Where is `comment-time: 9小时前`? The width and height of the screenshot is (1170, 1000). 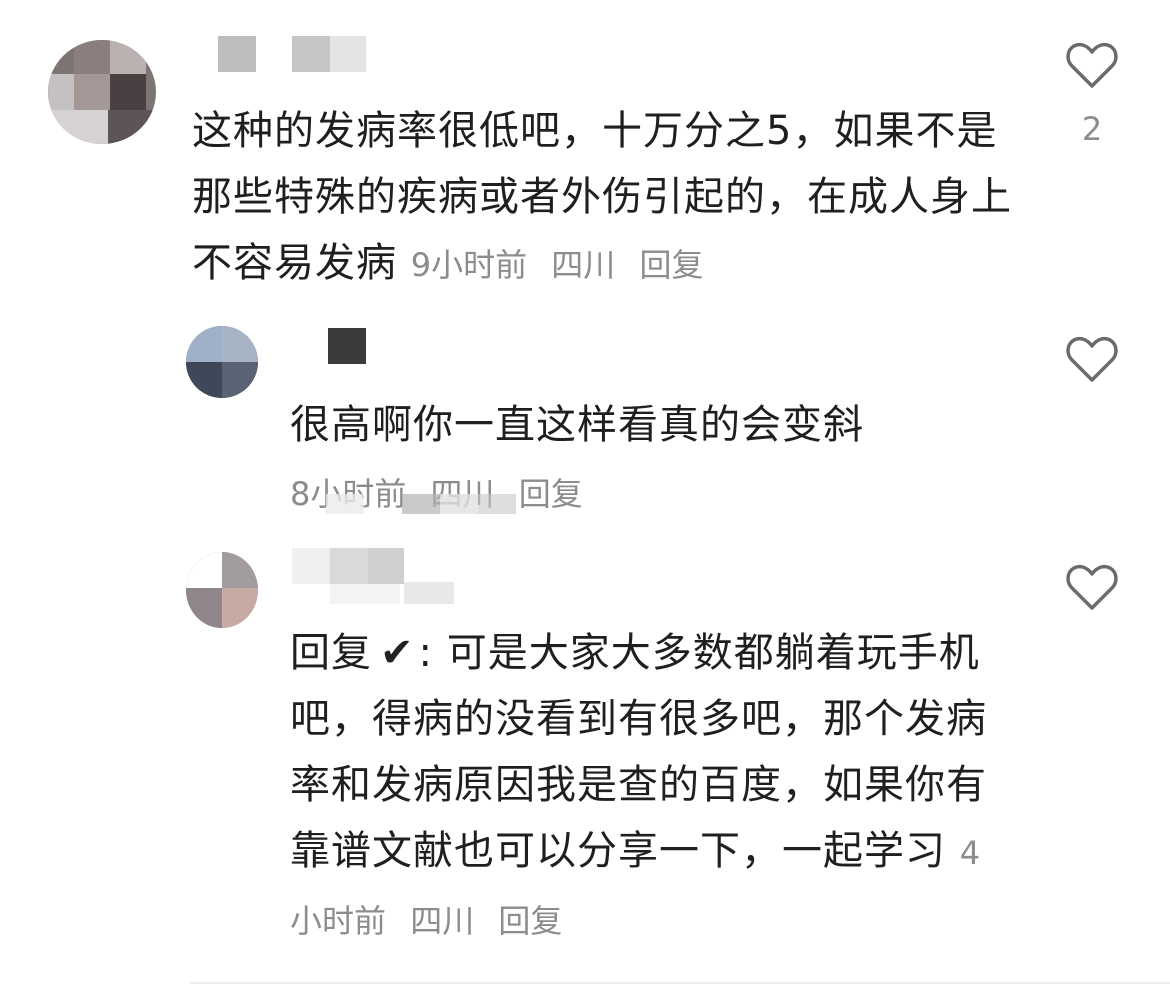
comment-time: 9小时前 is located at coordinates (469, 265).